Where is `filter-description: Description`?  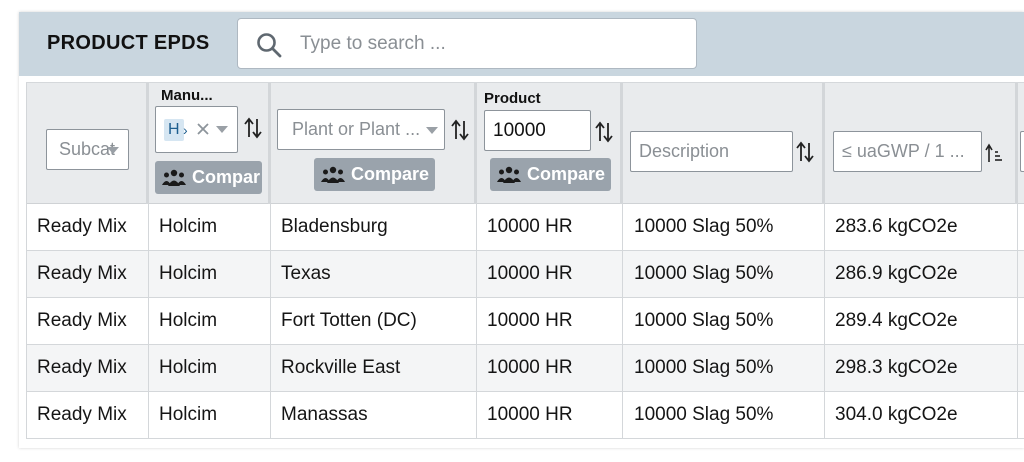 filter-description: Description is located at coordinates (724, 143).